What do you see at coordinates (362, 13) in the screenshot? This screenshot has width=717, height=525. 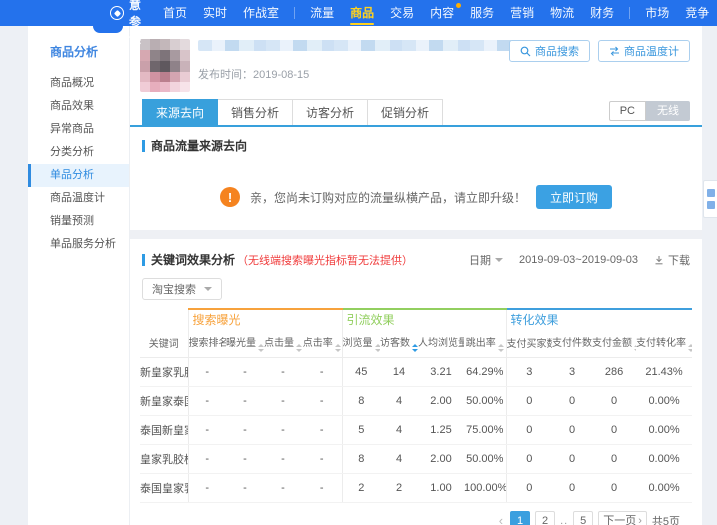 I see `nav-goods: 商品` at bounding box center [362, 13].